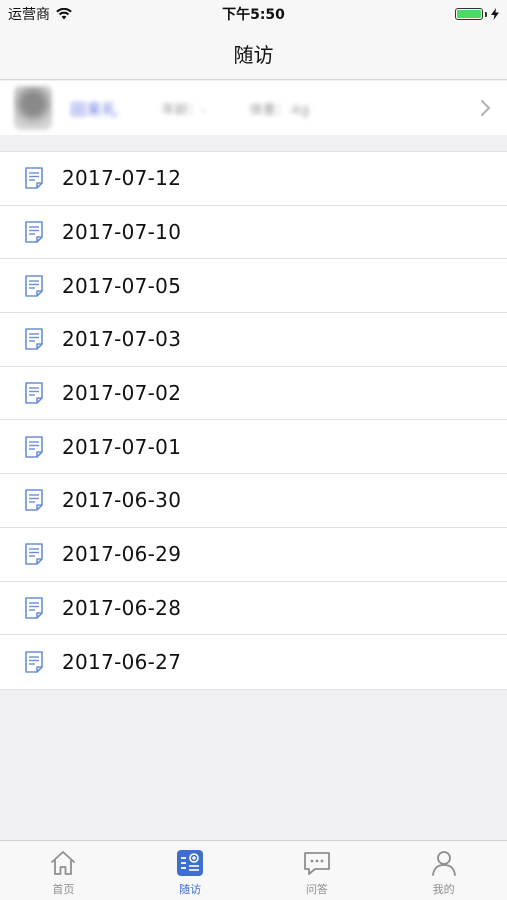 The width and height of the screenshot is (507, 900). I want to click on tab-label: 我的, so click(443, 889).